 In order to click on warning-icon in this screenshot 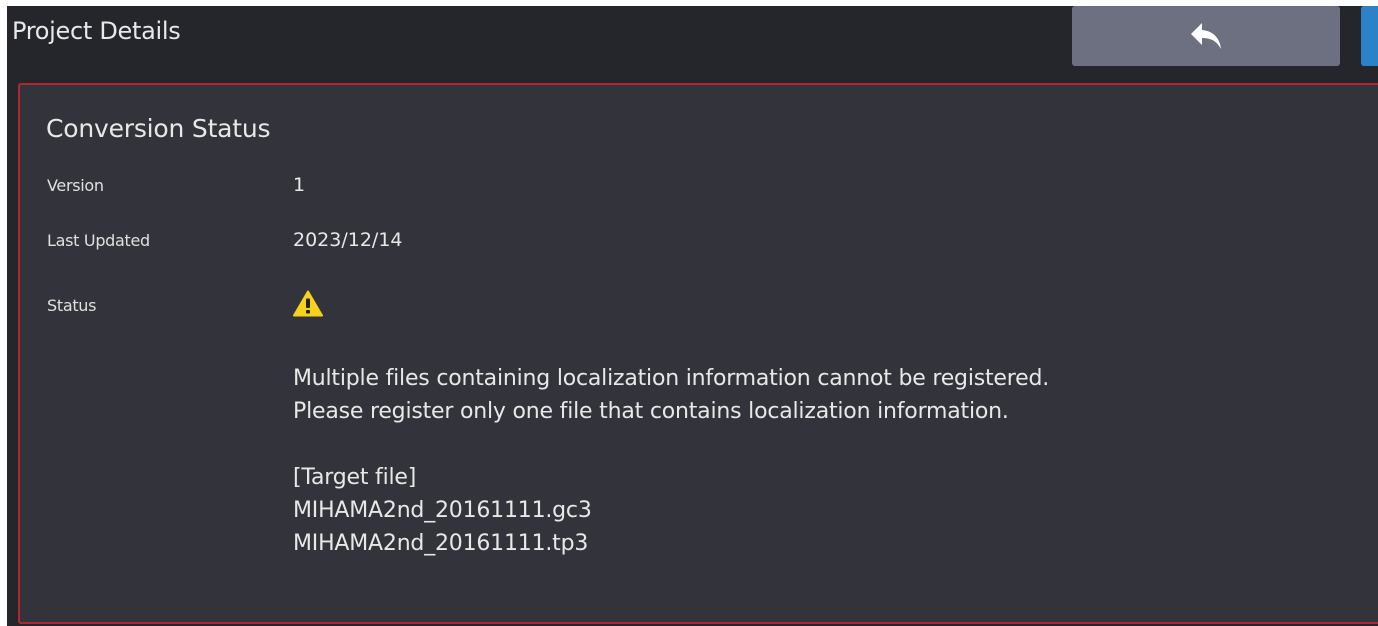, I will do `click(308, 303)`.